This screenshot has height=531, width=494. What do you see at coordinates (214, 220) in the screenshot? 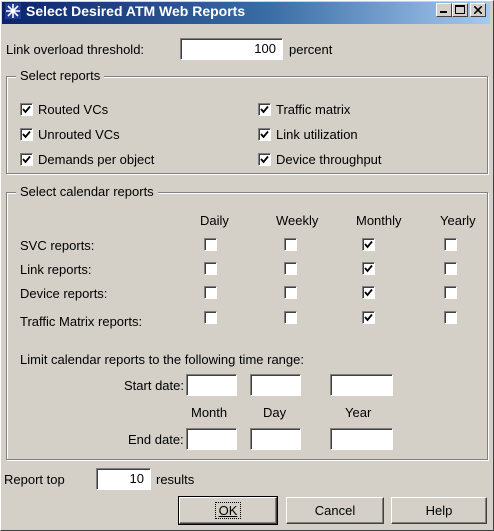
I see `column-header-daily: Daily` at bounding box center [214, 220].